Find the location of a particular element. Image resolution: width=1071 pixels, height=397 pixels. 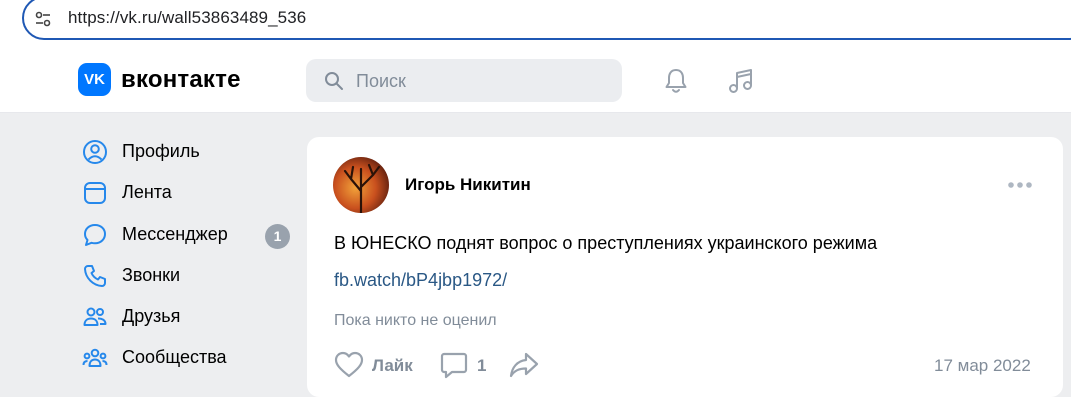

music-icon is located at coordinates (741, 81).